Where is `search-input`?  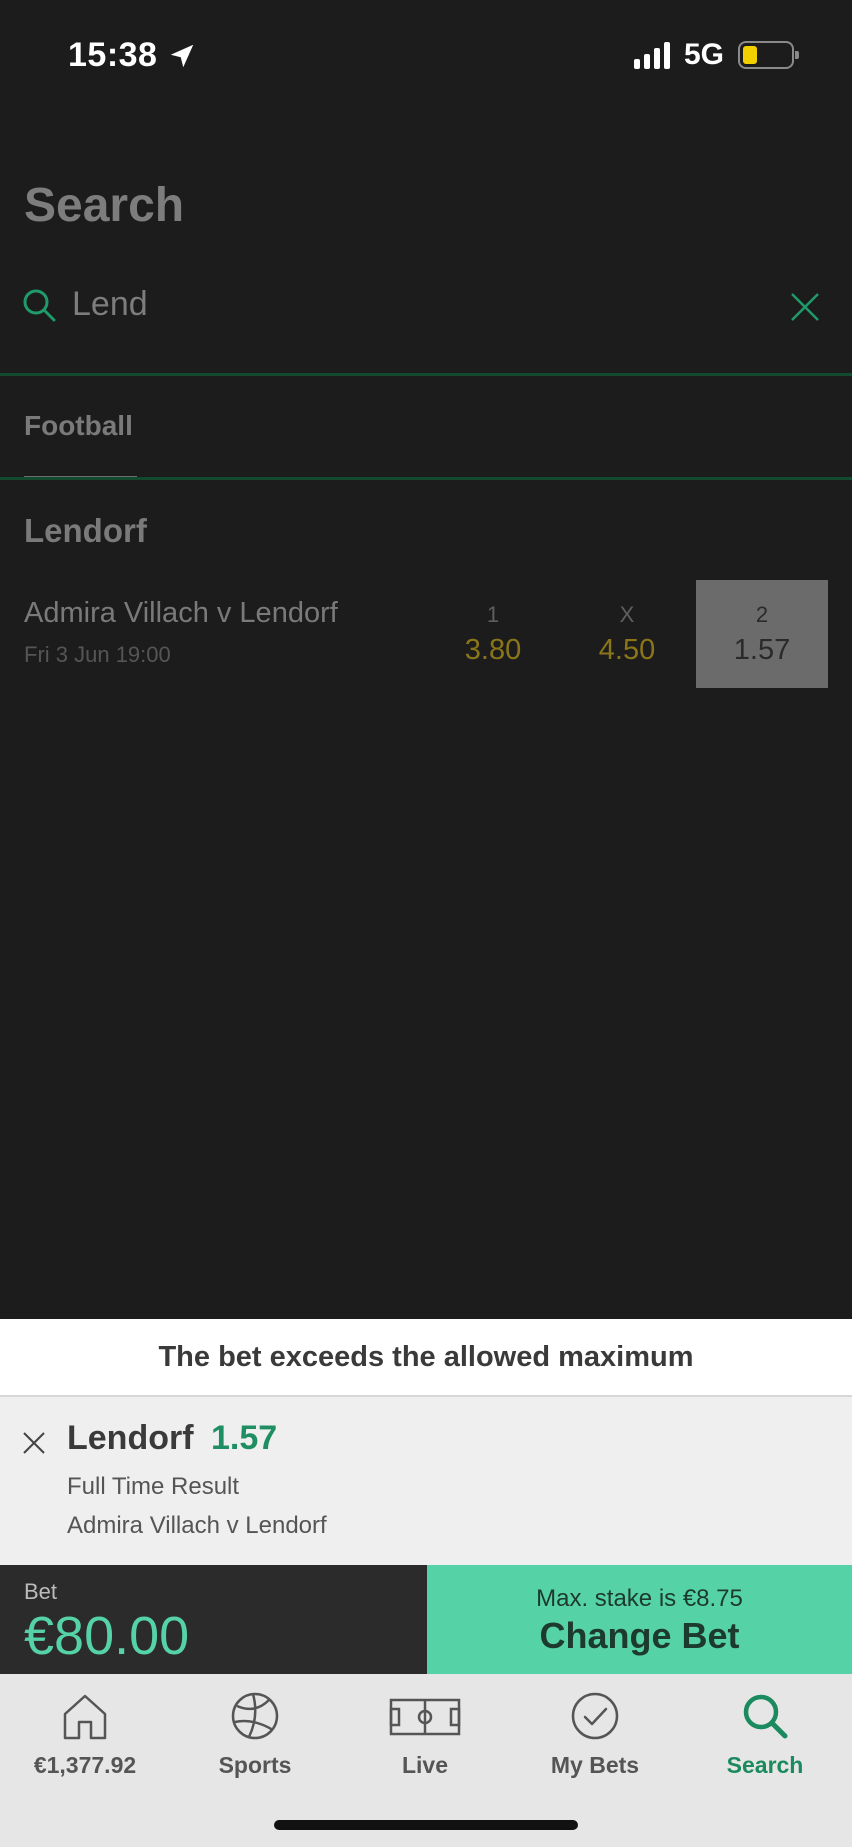 search-input is located at coordinates (412, 304).